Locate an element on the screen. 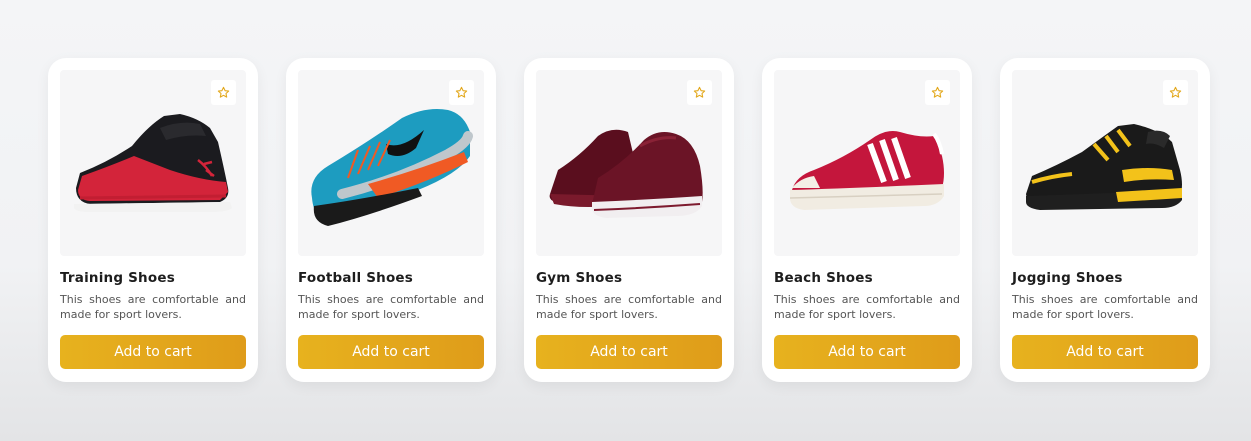  product-title: Football Shoes is located at coordinates (356, 278).